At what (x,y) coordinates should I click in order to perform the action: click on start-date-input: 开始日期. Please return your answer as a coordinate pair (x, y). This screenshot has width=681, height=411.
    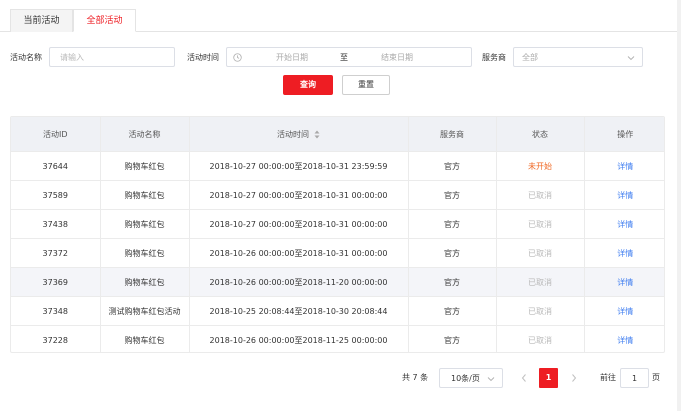
    Looking at the image, I should click on (292, 58).